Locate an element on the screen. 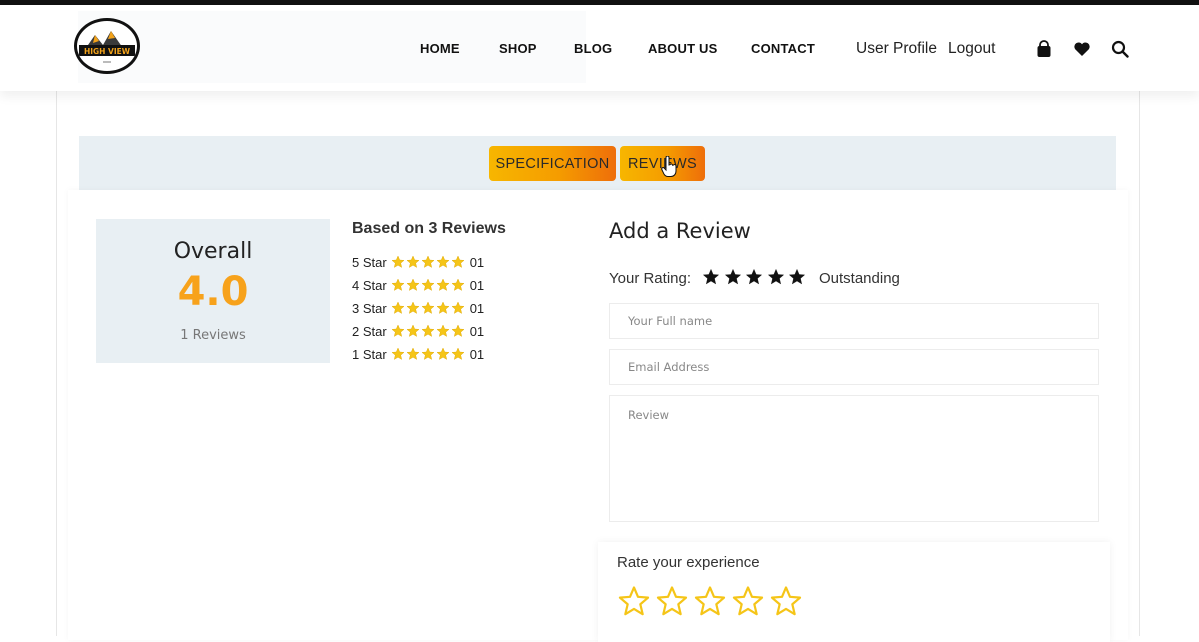 The width and height of the screenshot is (1199, 642). breakdown-row: 1 Star 01 is located at coordinates (418, 354).